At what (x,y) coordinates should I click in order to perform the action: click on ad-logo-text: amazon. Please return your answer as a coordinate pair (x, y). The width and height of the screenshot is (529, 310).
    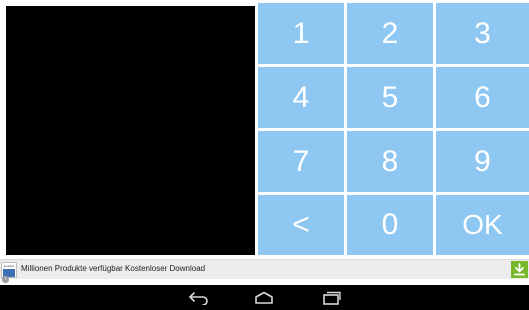
    Looking at the image, I should click on (9, 266).